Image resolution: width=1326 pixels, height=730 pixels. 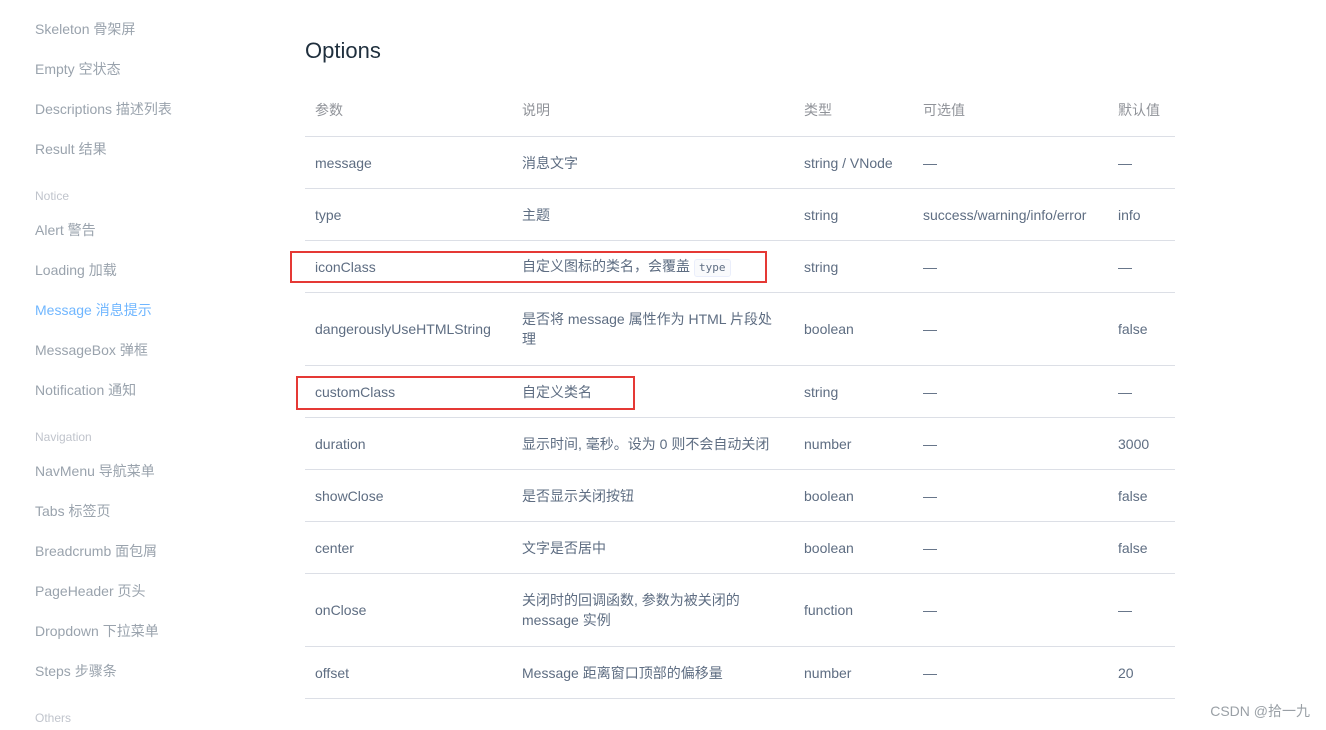 What do you see at coordinates (408, 391) in the screenshot?
I see `cell-param: customClass` at bounding box center [408, 391].